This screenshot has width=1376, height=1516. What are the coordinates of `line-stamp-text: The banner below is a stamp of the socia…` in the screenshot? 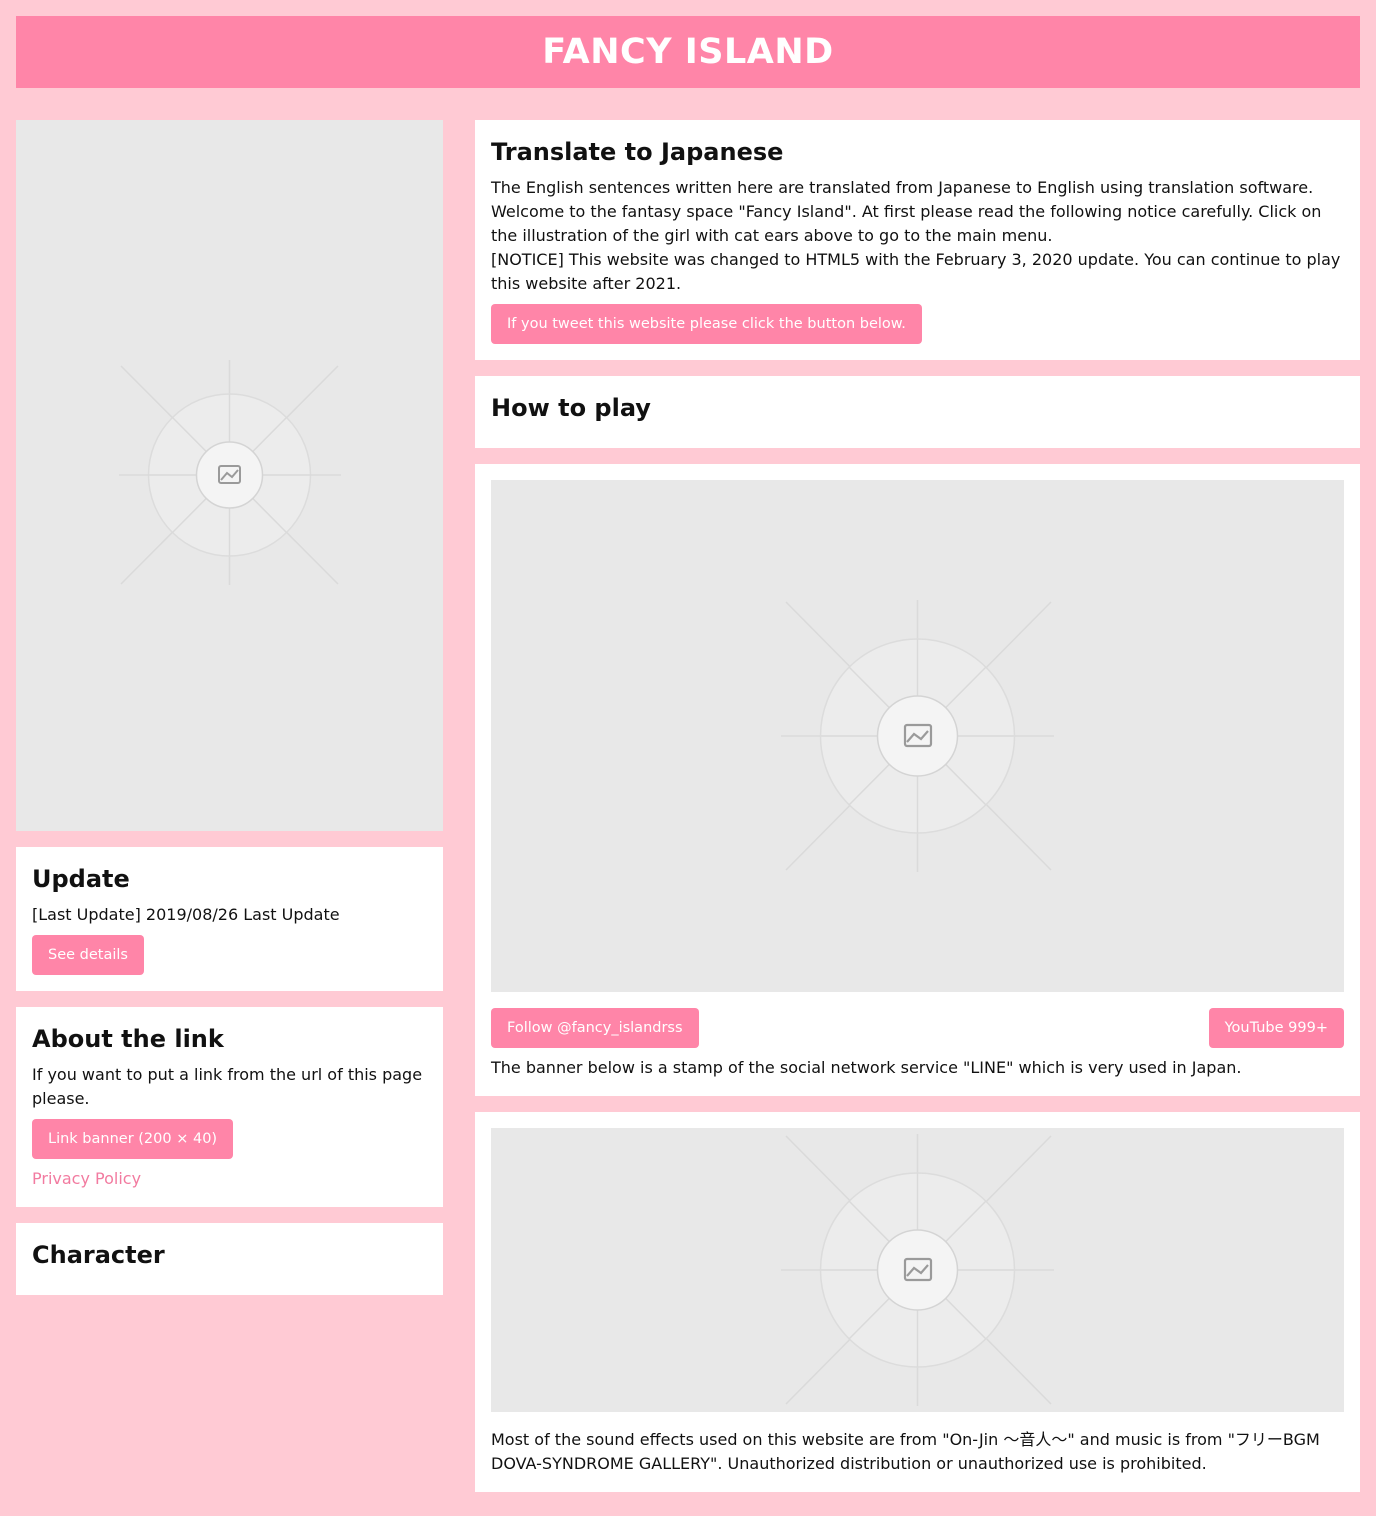 It's located at (866, 1067).